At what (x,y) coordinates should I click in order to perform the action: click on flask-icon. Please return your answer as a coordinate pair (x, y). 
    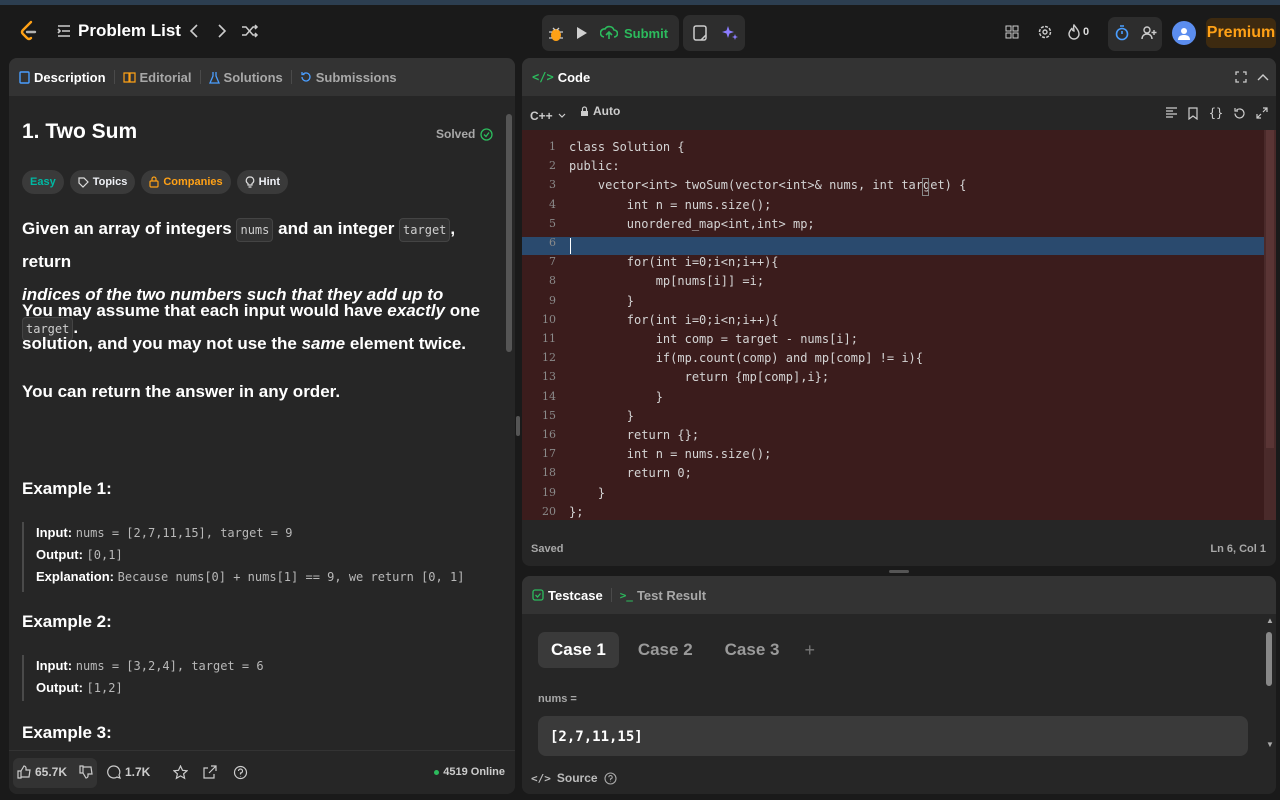
    Looking at the image, I should click on (214, 77).